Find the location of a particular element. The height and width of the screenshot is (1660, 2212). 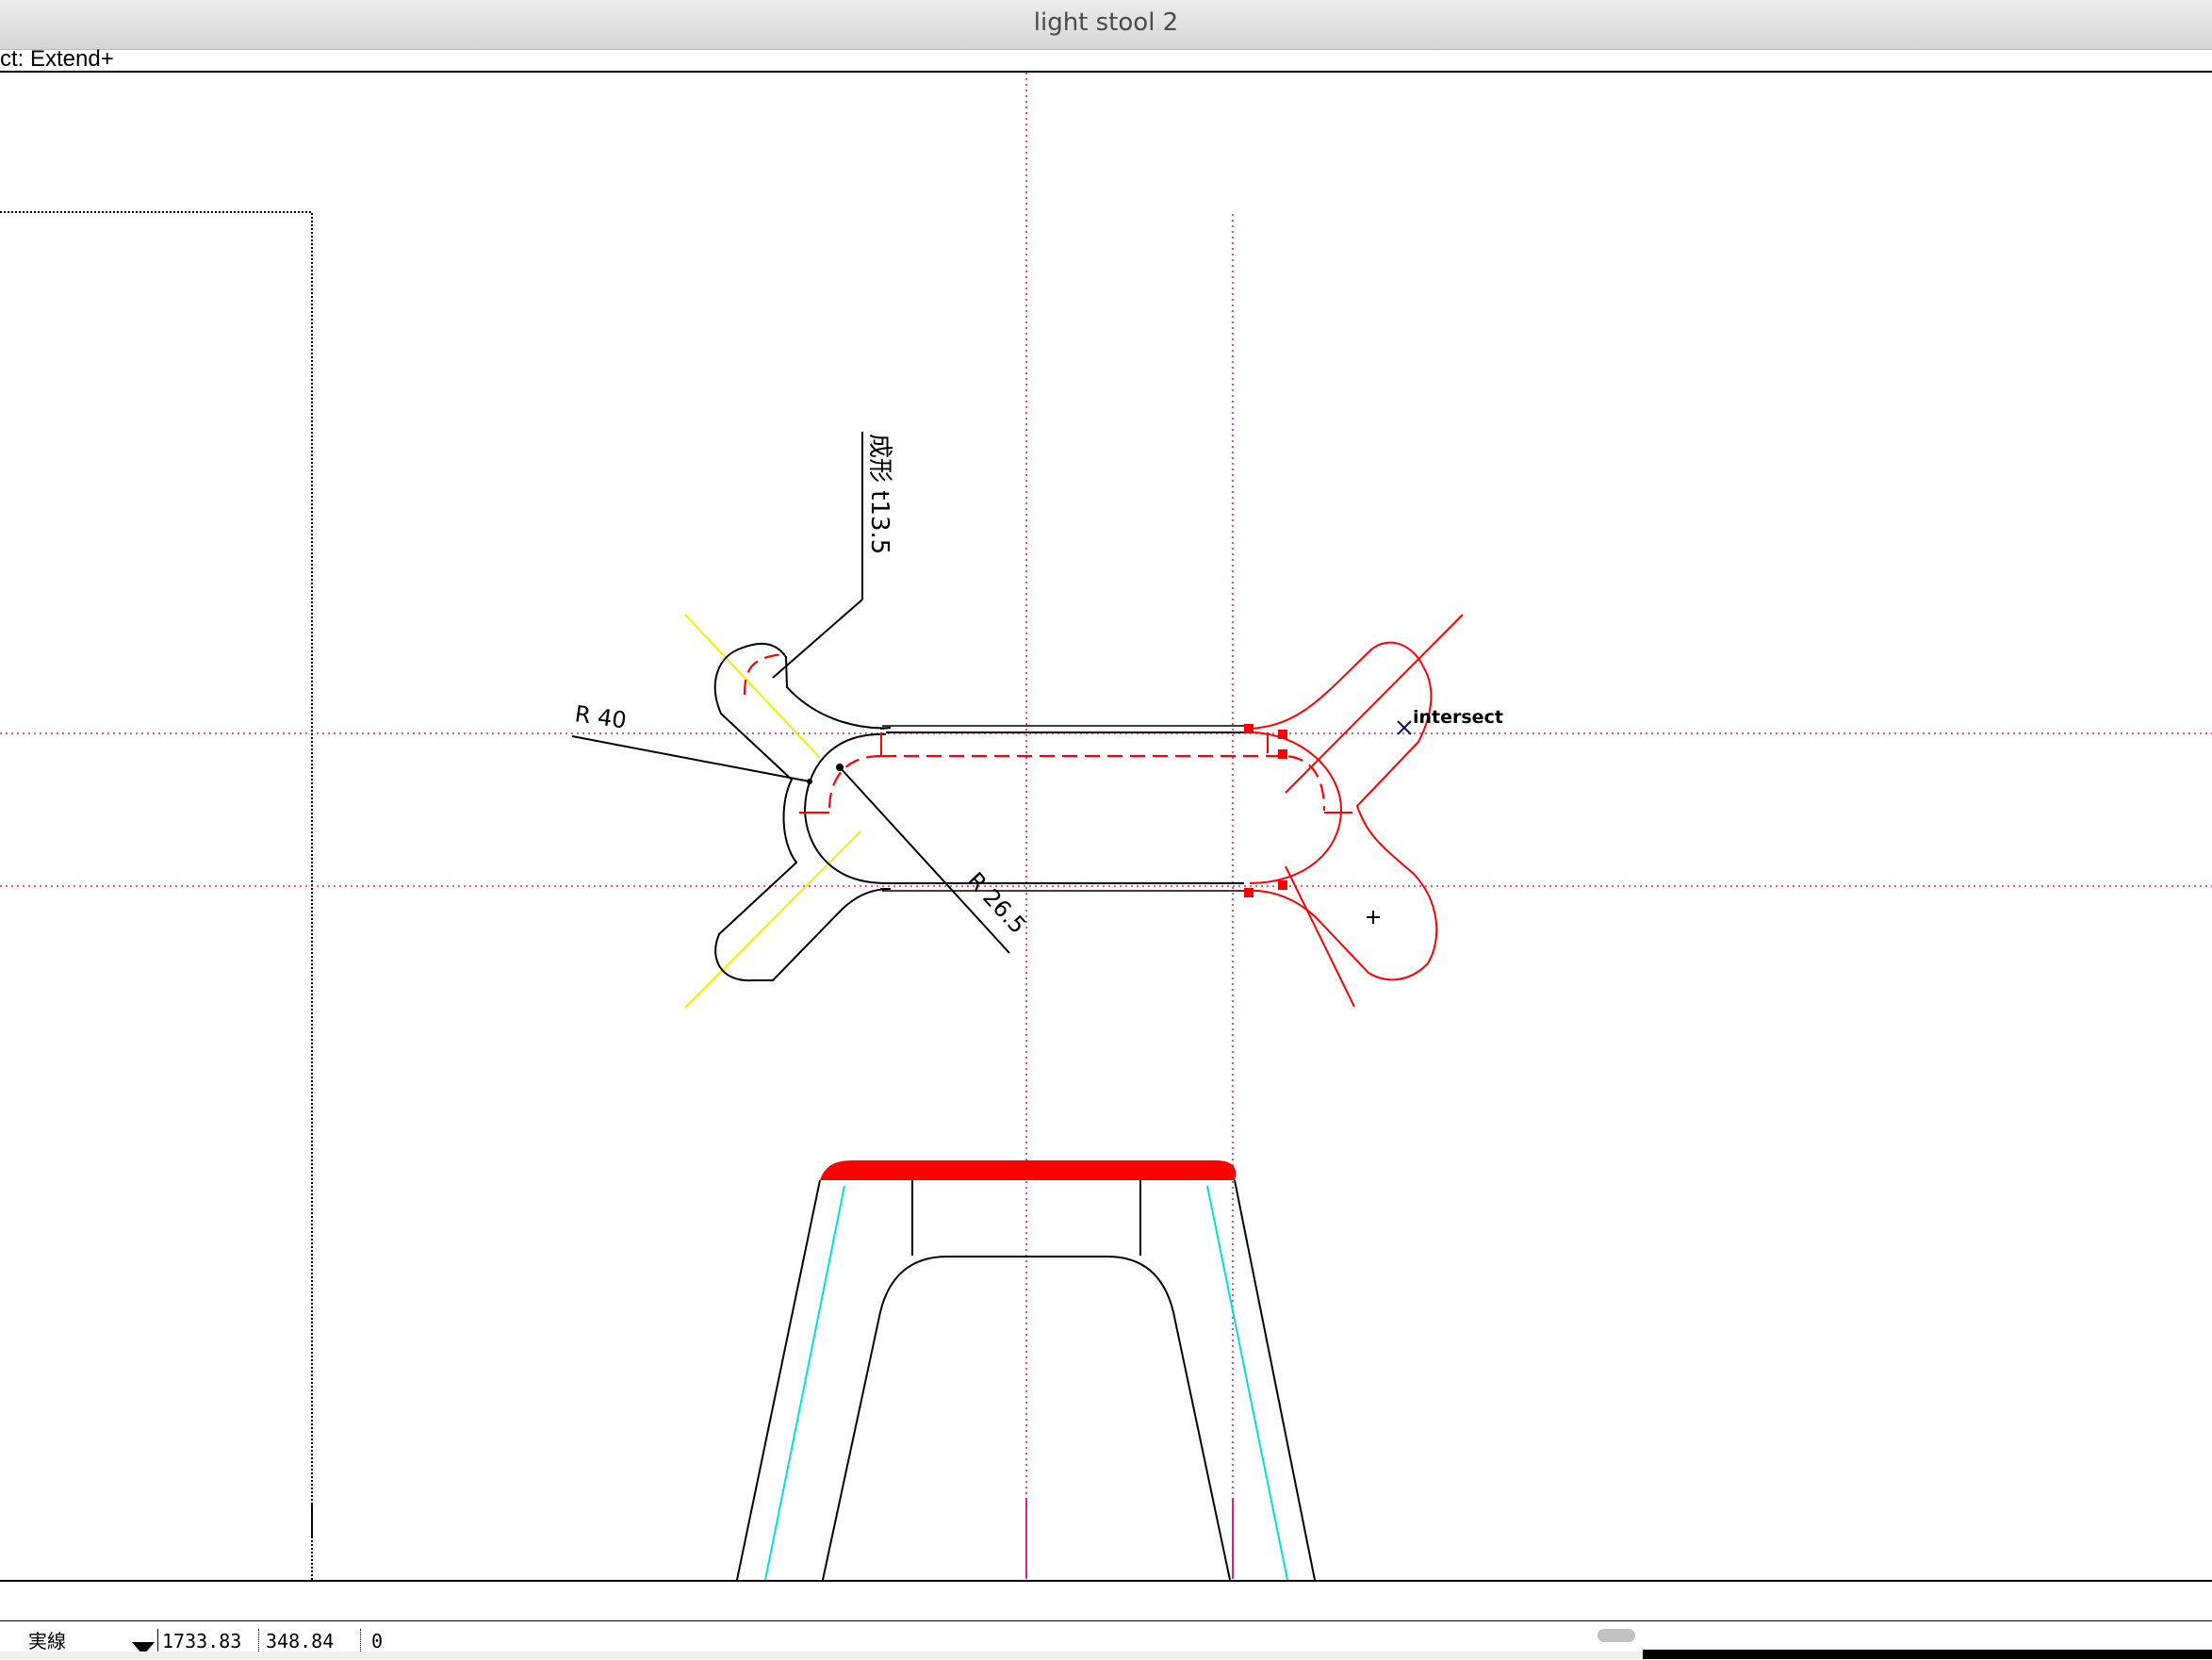

window-titlebar: light stool 2 is located at coordinates (1106, 25).